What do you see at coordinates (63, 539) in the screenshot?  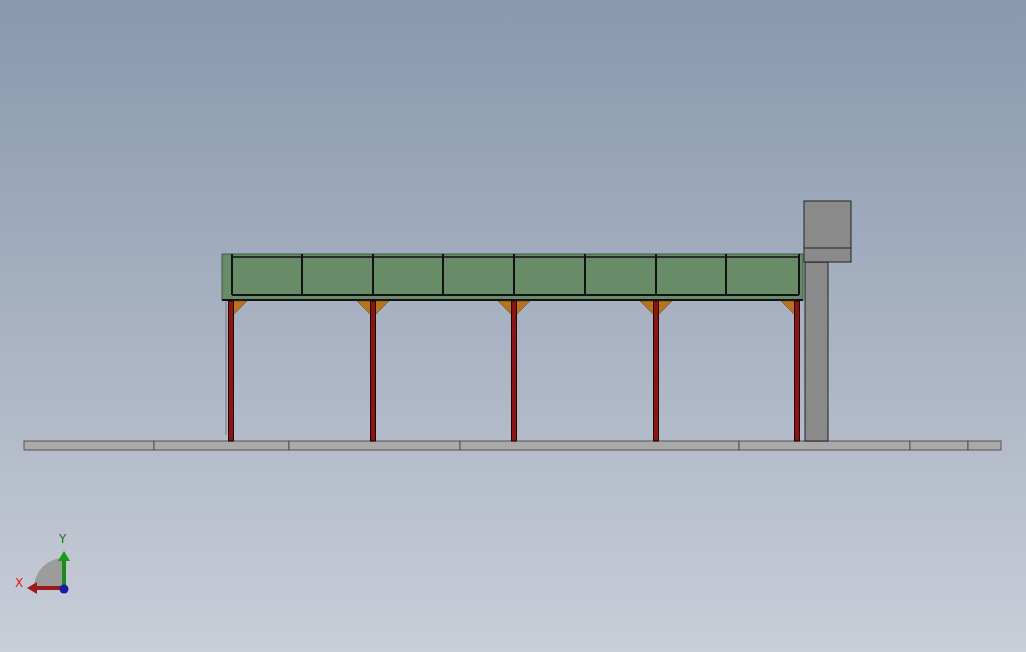 I see `y-axis-label: Y` at bounding box center [63, 539].